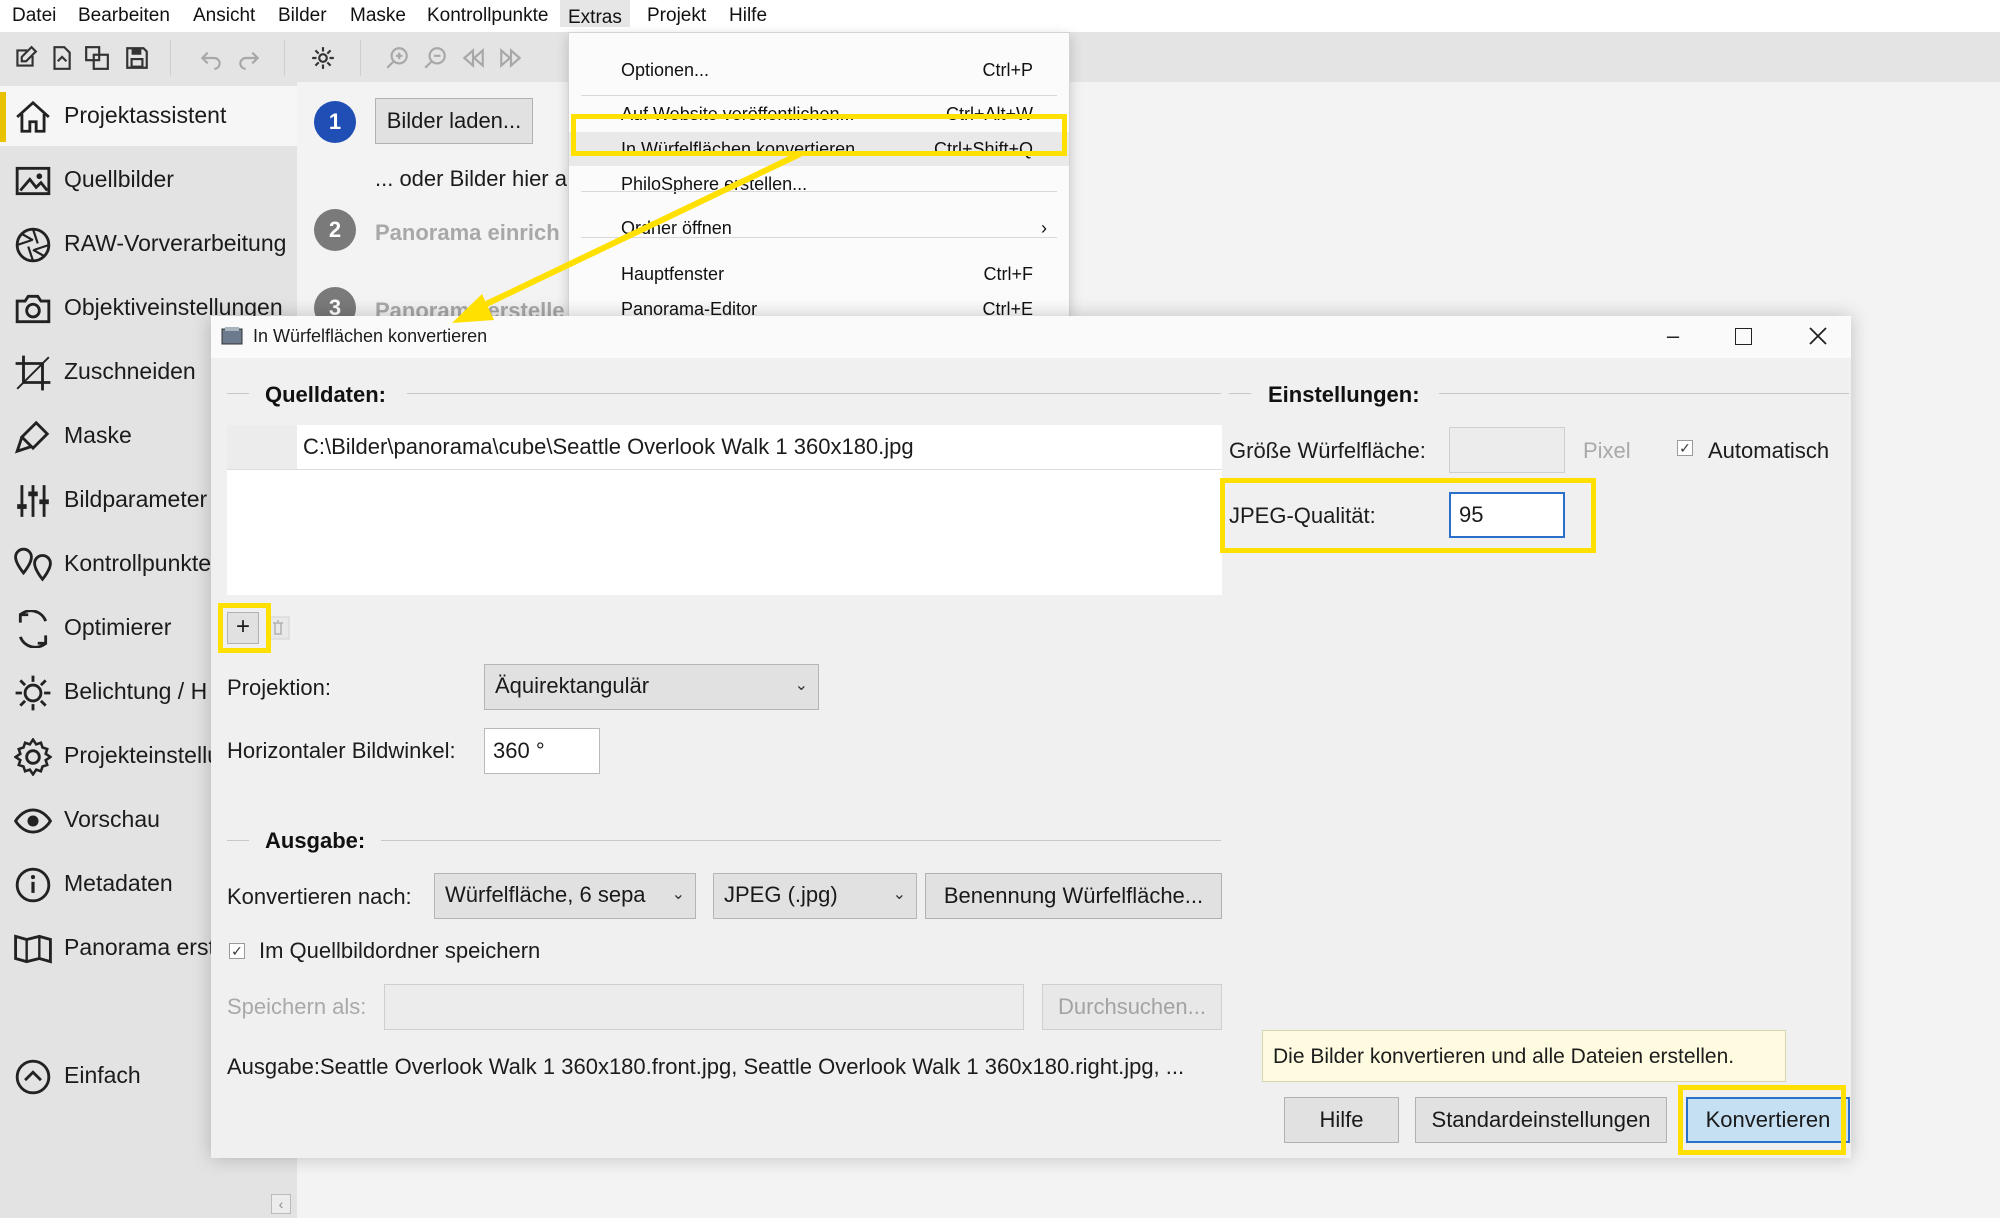 The height and width of the screenshot is (1218, 2000). What do you see at coordinates (748, 16) in the screenshot?
I see `menu-hilfe: Hilfe` at bounding box center [748, 16].